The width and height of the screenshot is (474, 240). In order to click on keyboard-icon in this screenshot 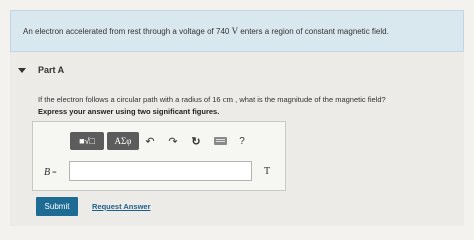, I will do `click(220, 141)`.